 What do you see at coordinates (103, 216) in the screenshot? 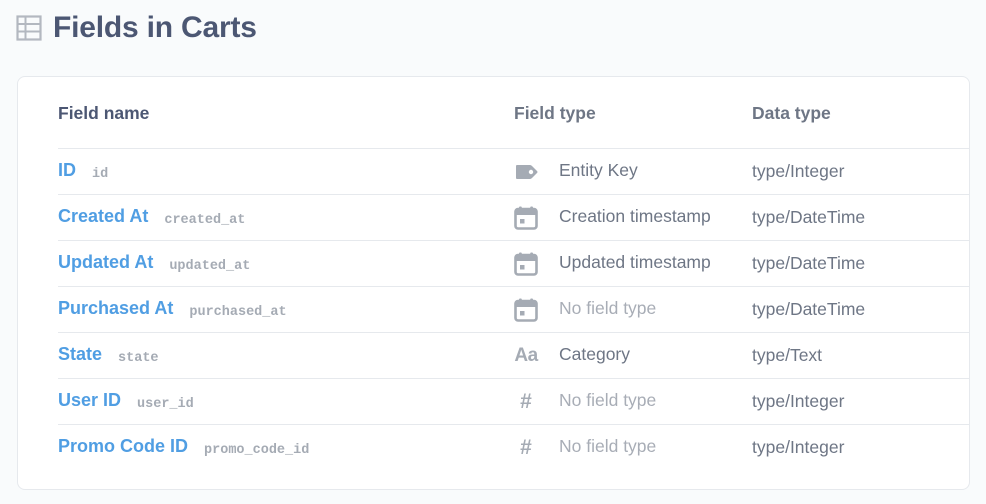
I see `field-display-name: Created At` at bounding box center [103, 216].